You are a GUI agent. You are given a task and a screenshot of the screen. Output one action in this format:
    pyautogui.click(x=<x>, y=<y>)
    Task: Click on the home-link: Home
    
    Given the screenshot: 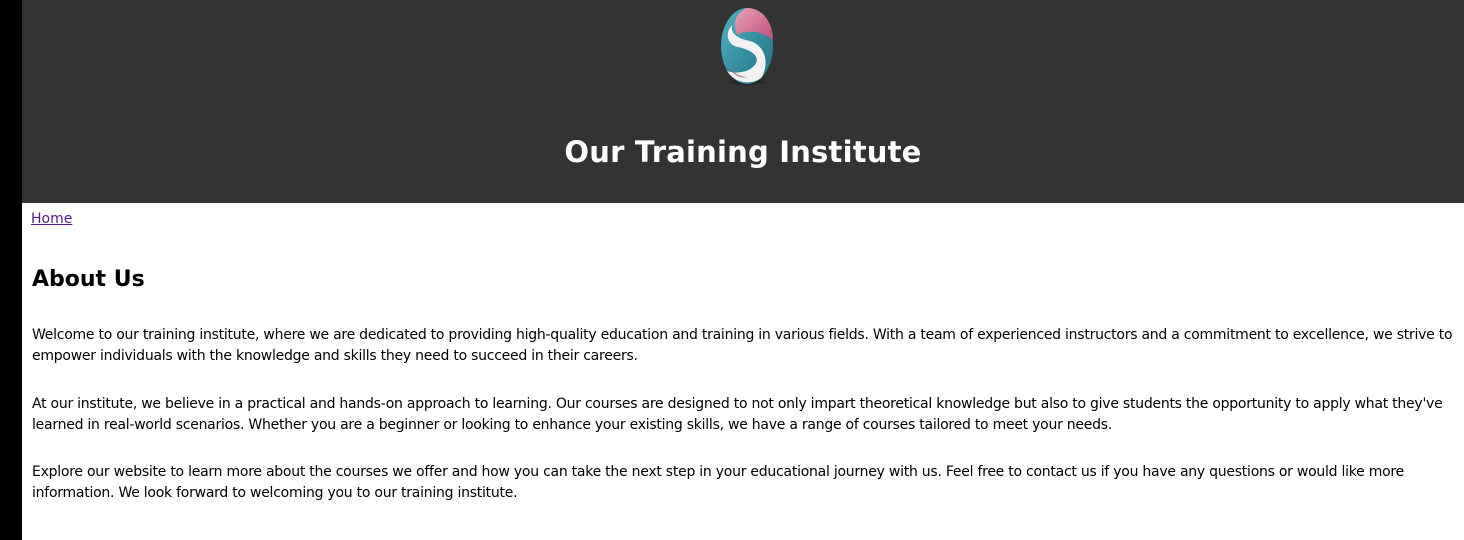 What is the action you would take?
    pyautogui.click(x=51, y=219)
    